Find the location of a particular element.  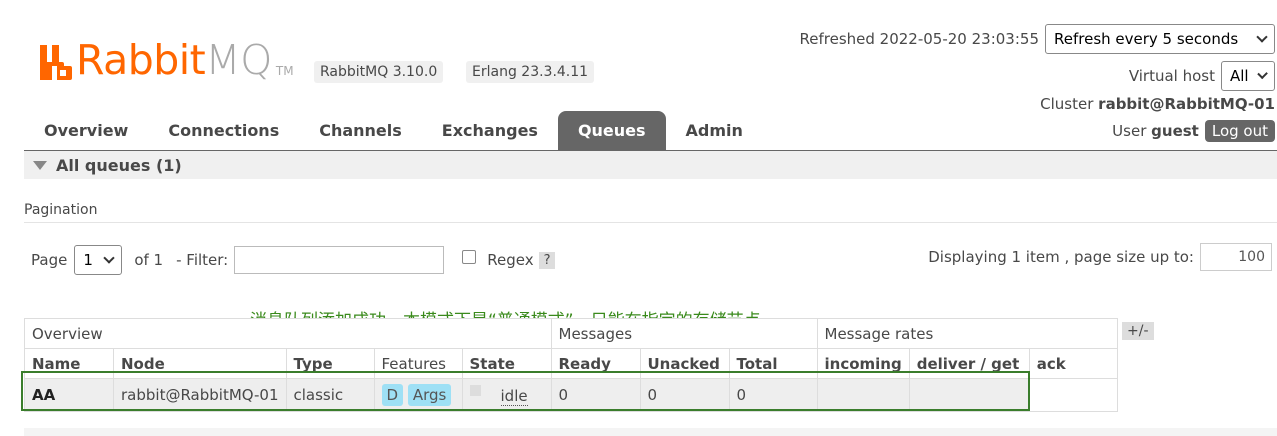

tab-exchanges: Exchanges is located at coordinates (490, 130).